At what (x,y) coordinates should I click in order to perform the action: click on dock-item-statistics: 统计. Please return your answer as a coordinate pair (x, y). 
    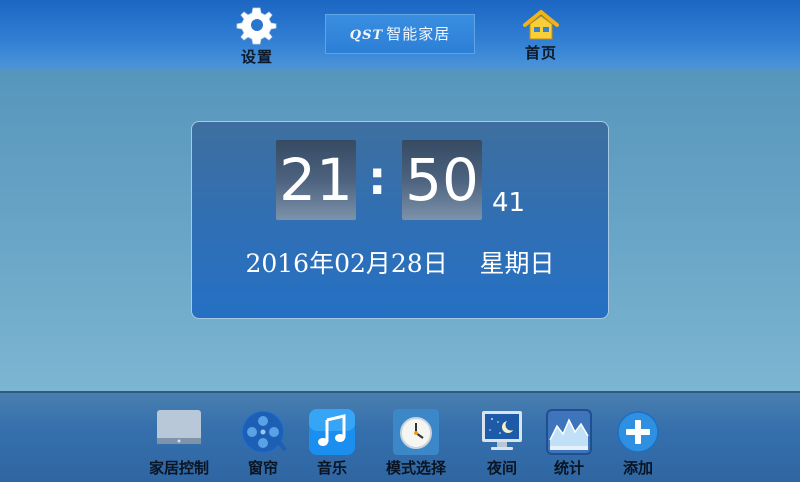
    Looking at the image, I should click on (569, 443).